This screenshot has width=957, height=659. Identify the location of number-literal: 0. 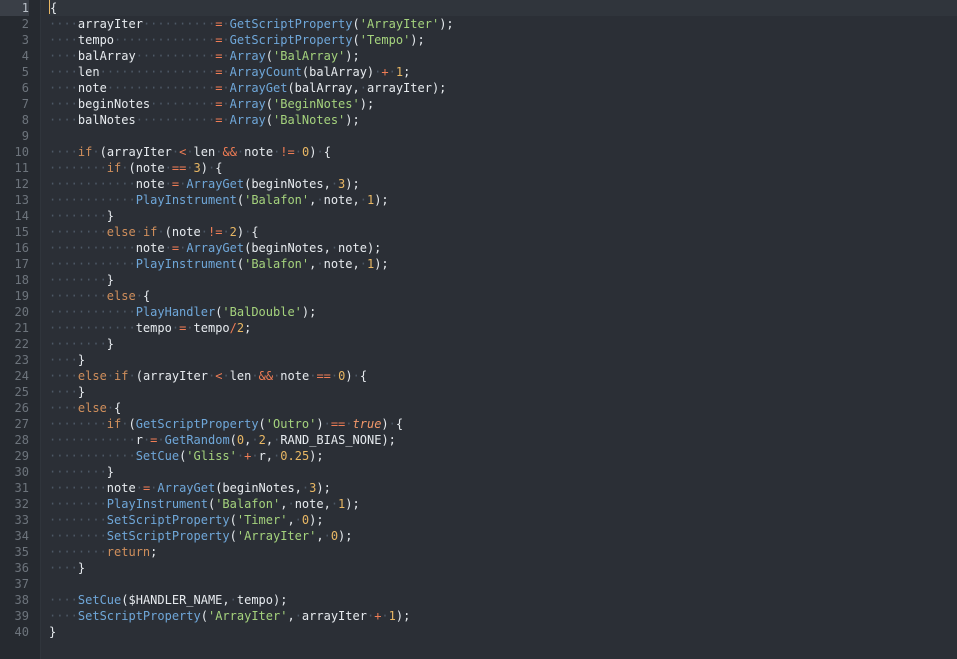
(334, 536).